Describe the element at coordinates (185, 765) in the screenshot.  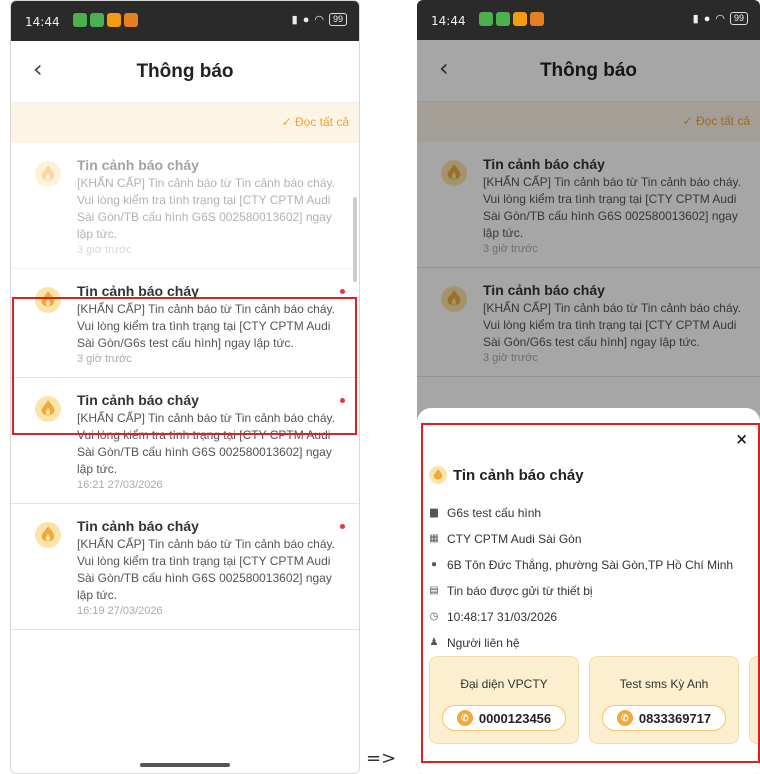
I see `home-indicator` at that location.